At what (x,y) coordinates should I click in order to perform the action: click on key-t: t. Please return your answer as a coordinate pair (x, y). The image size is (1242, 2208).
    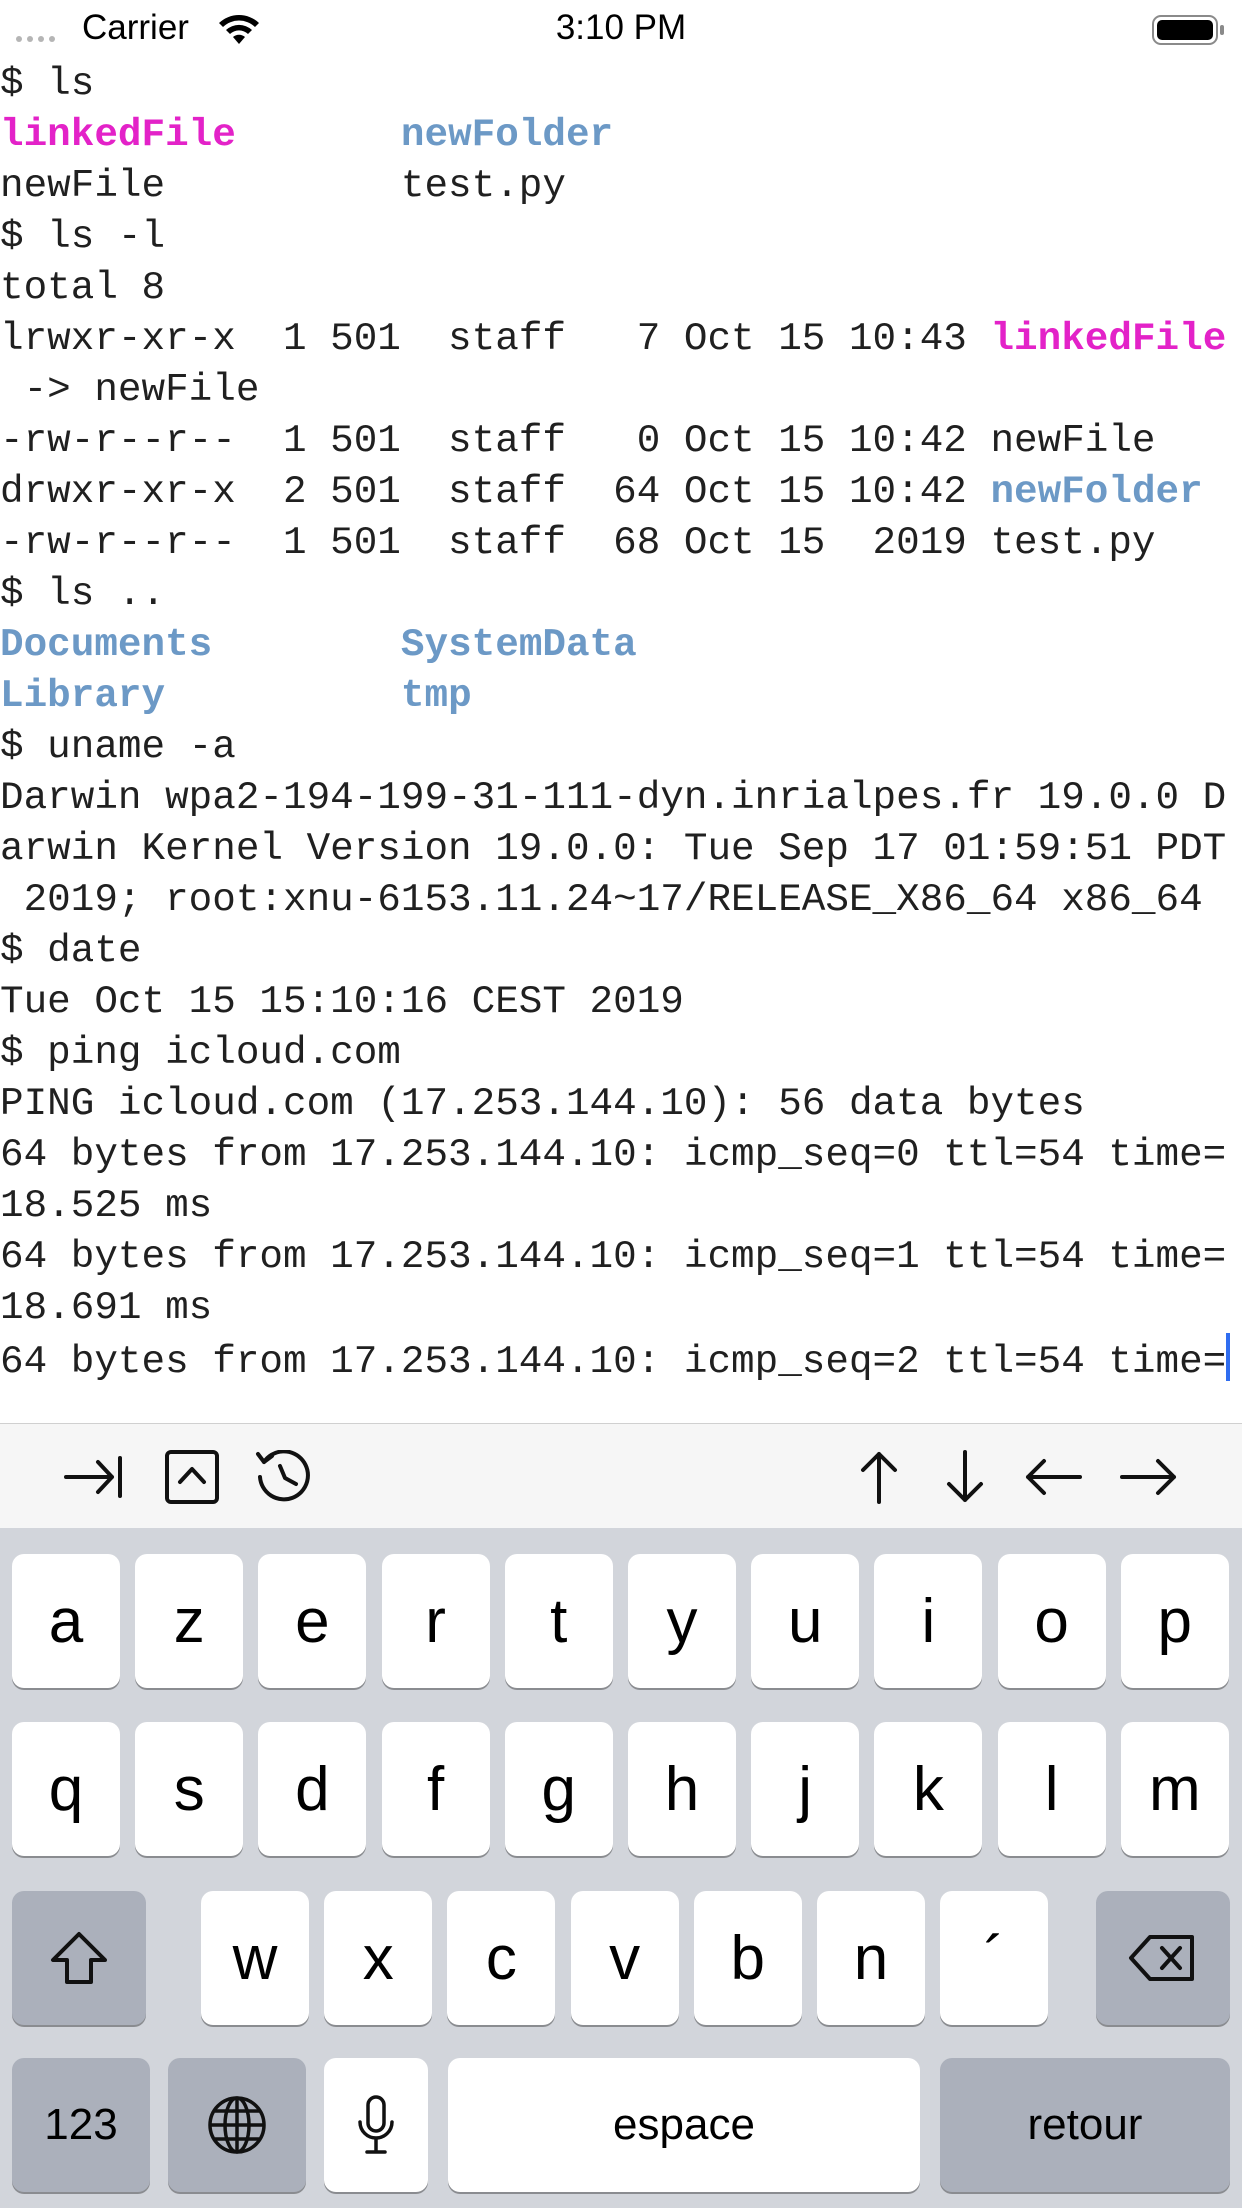
    Looking at the image, I should click on (558, 1621).